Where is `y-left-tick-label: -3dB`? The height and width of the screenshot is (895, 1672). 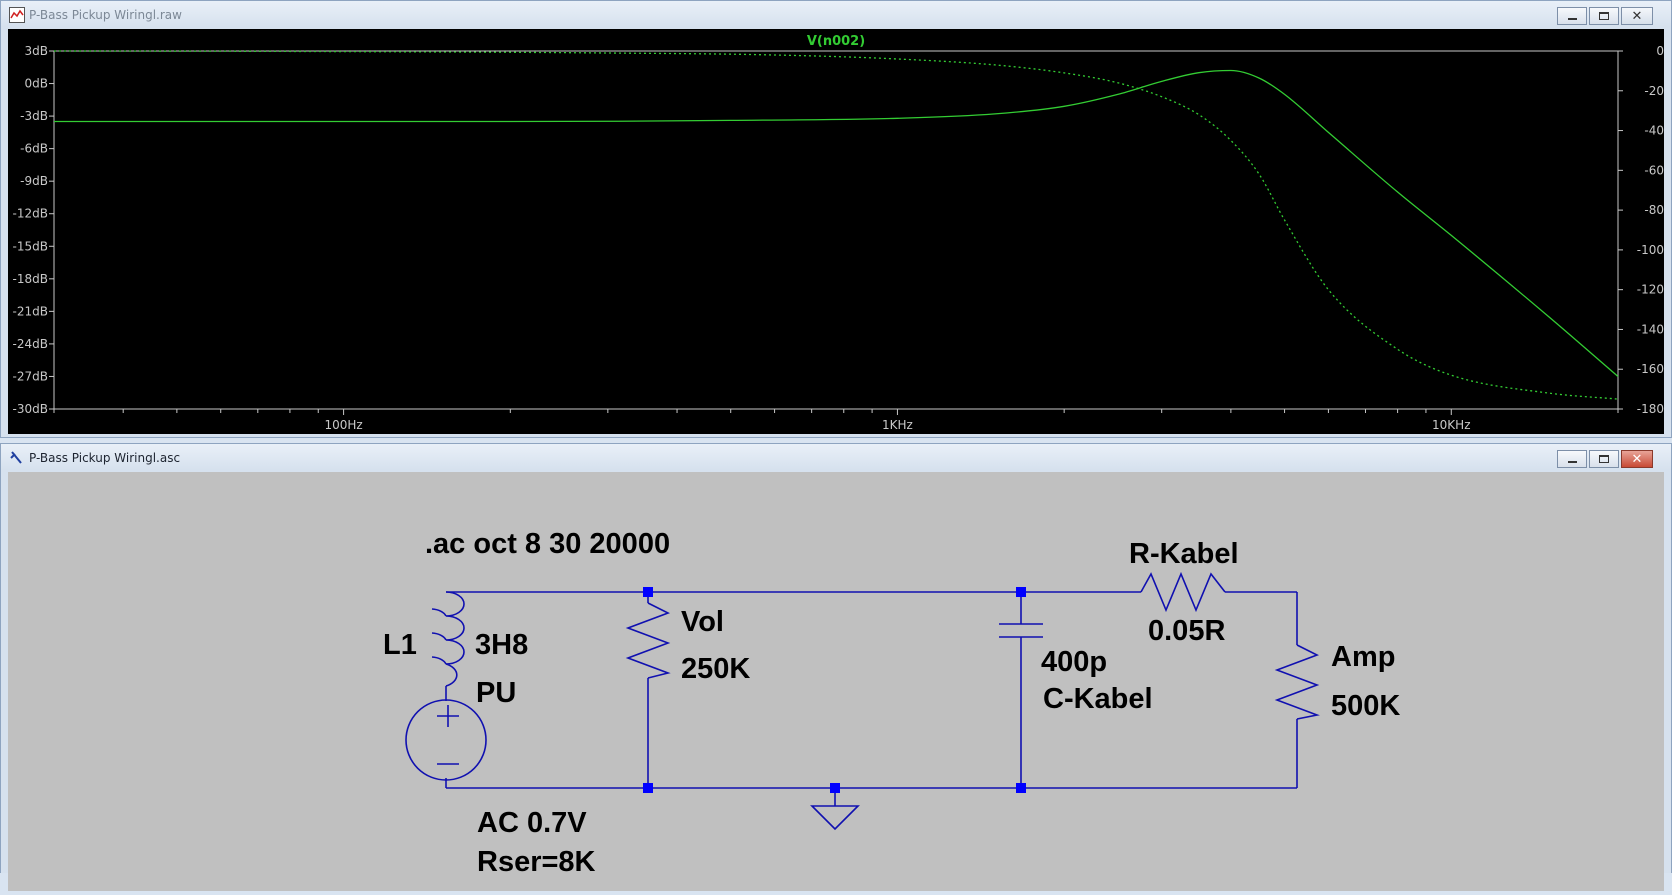 y-left-tick-label: -3dB is located at coordinates (34, 116).